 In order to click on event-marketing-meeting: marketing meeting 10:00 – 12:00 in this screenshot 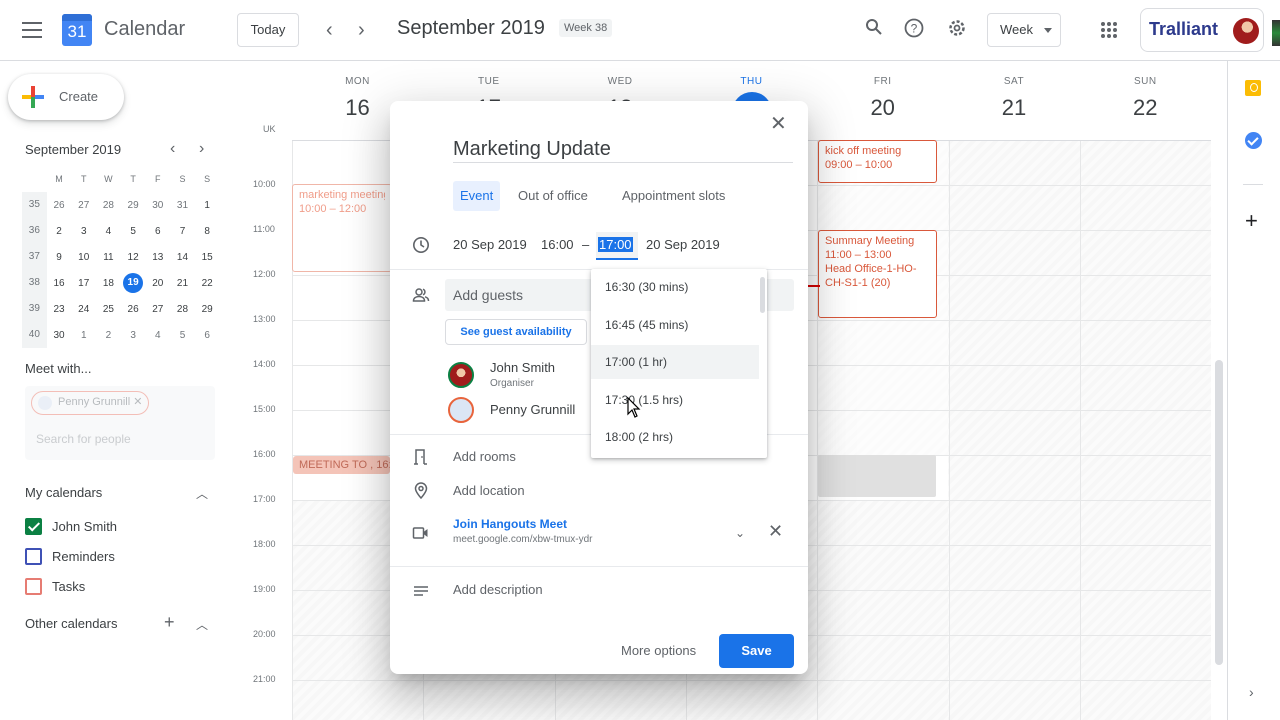, I will do `click(342, 228)`.